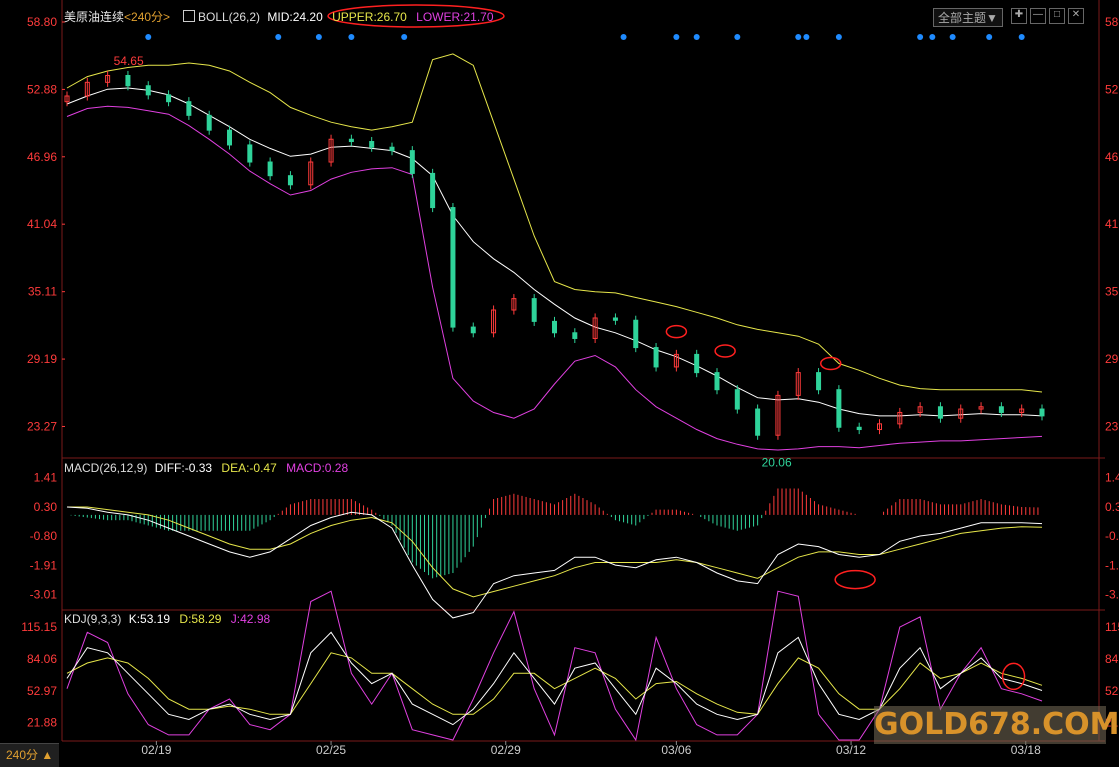 This screenshot has height=767, width=1119. Describe the element at coordinates (1112, 292) in the screenshot. I see `price-tick-label-right: 35.11` at that location.